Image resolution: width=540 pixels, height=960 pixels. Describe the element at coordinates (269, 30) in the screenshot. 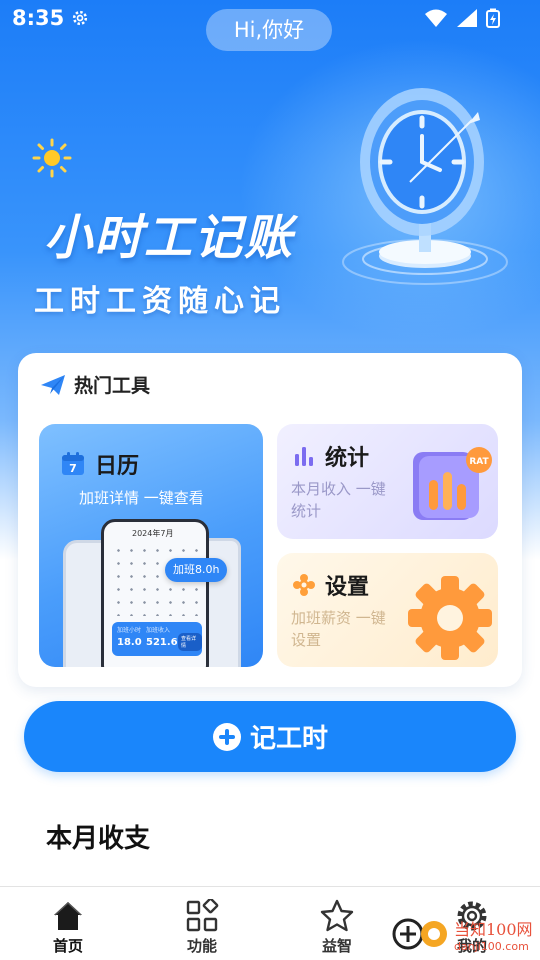

I see `greeting-pill: Hi,你好` at that location.